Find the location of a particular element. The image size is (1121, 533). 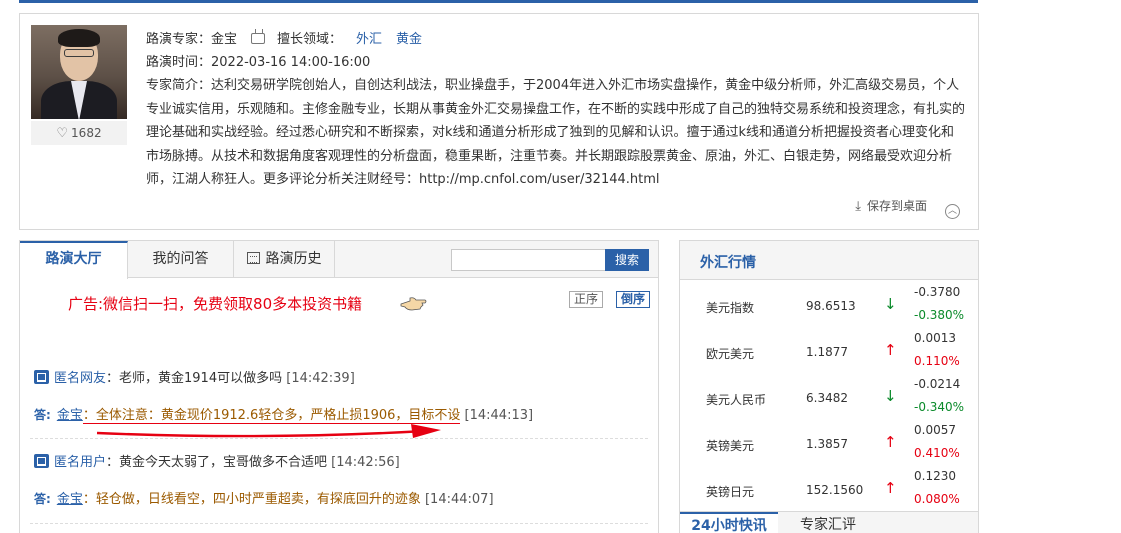

like-button: ♡ 1682 is located at coordinates (79, 133).